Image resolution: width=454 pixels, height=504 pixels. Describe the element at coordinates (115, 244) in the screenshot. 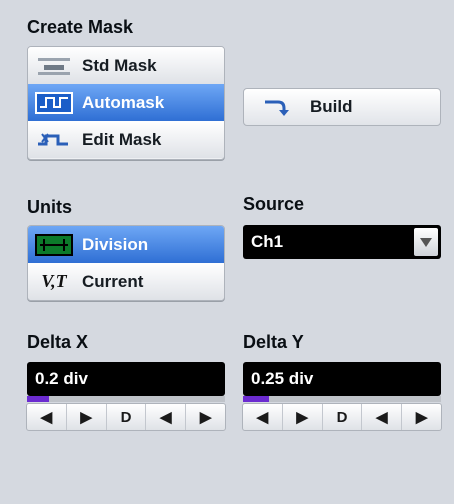

I see `division-label: Division` at that location.